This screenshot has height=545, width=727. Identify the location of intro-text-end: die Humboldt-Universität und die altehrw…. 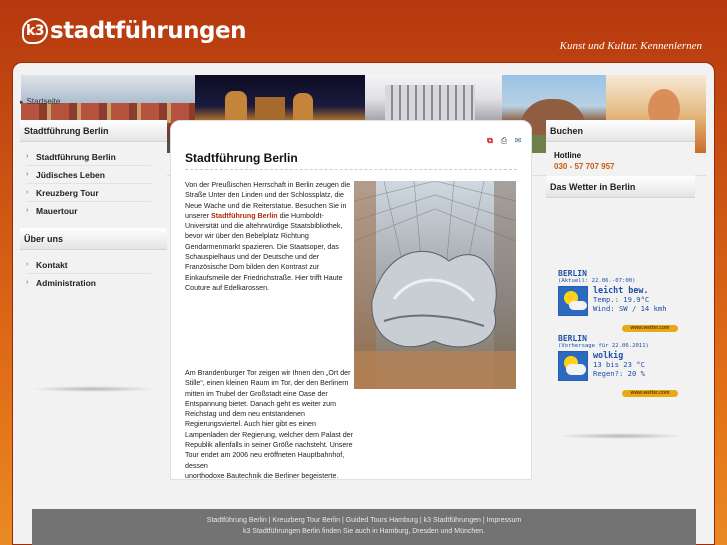
(264, 251).